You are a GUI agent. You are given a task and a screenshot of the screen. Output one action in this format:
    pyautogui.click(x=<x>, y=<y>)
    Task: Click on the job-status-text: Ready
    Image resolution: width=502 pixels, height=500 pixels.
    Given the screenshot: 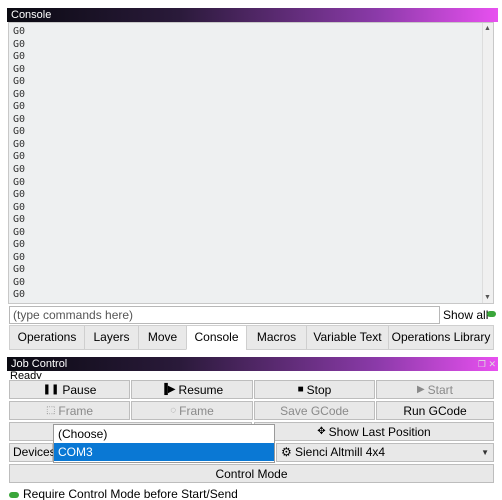 What is the action you would take?
    pyautogui.click(x=26, y=375)
    